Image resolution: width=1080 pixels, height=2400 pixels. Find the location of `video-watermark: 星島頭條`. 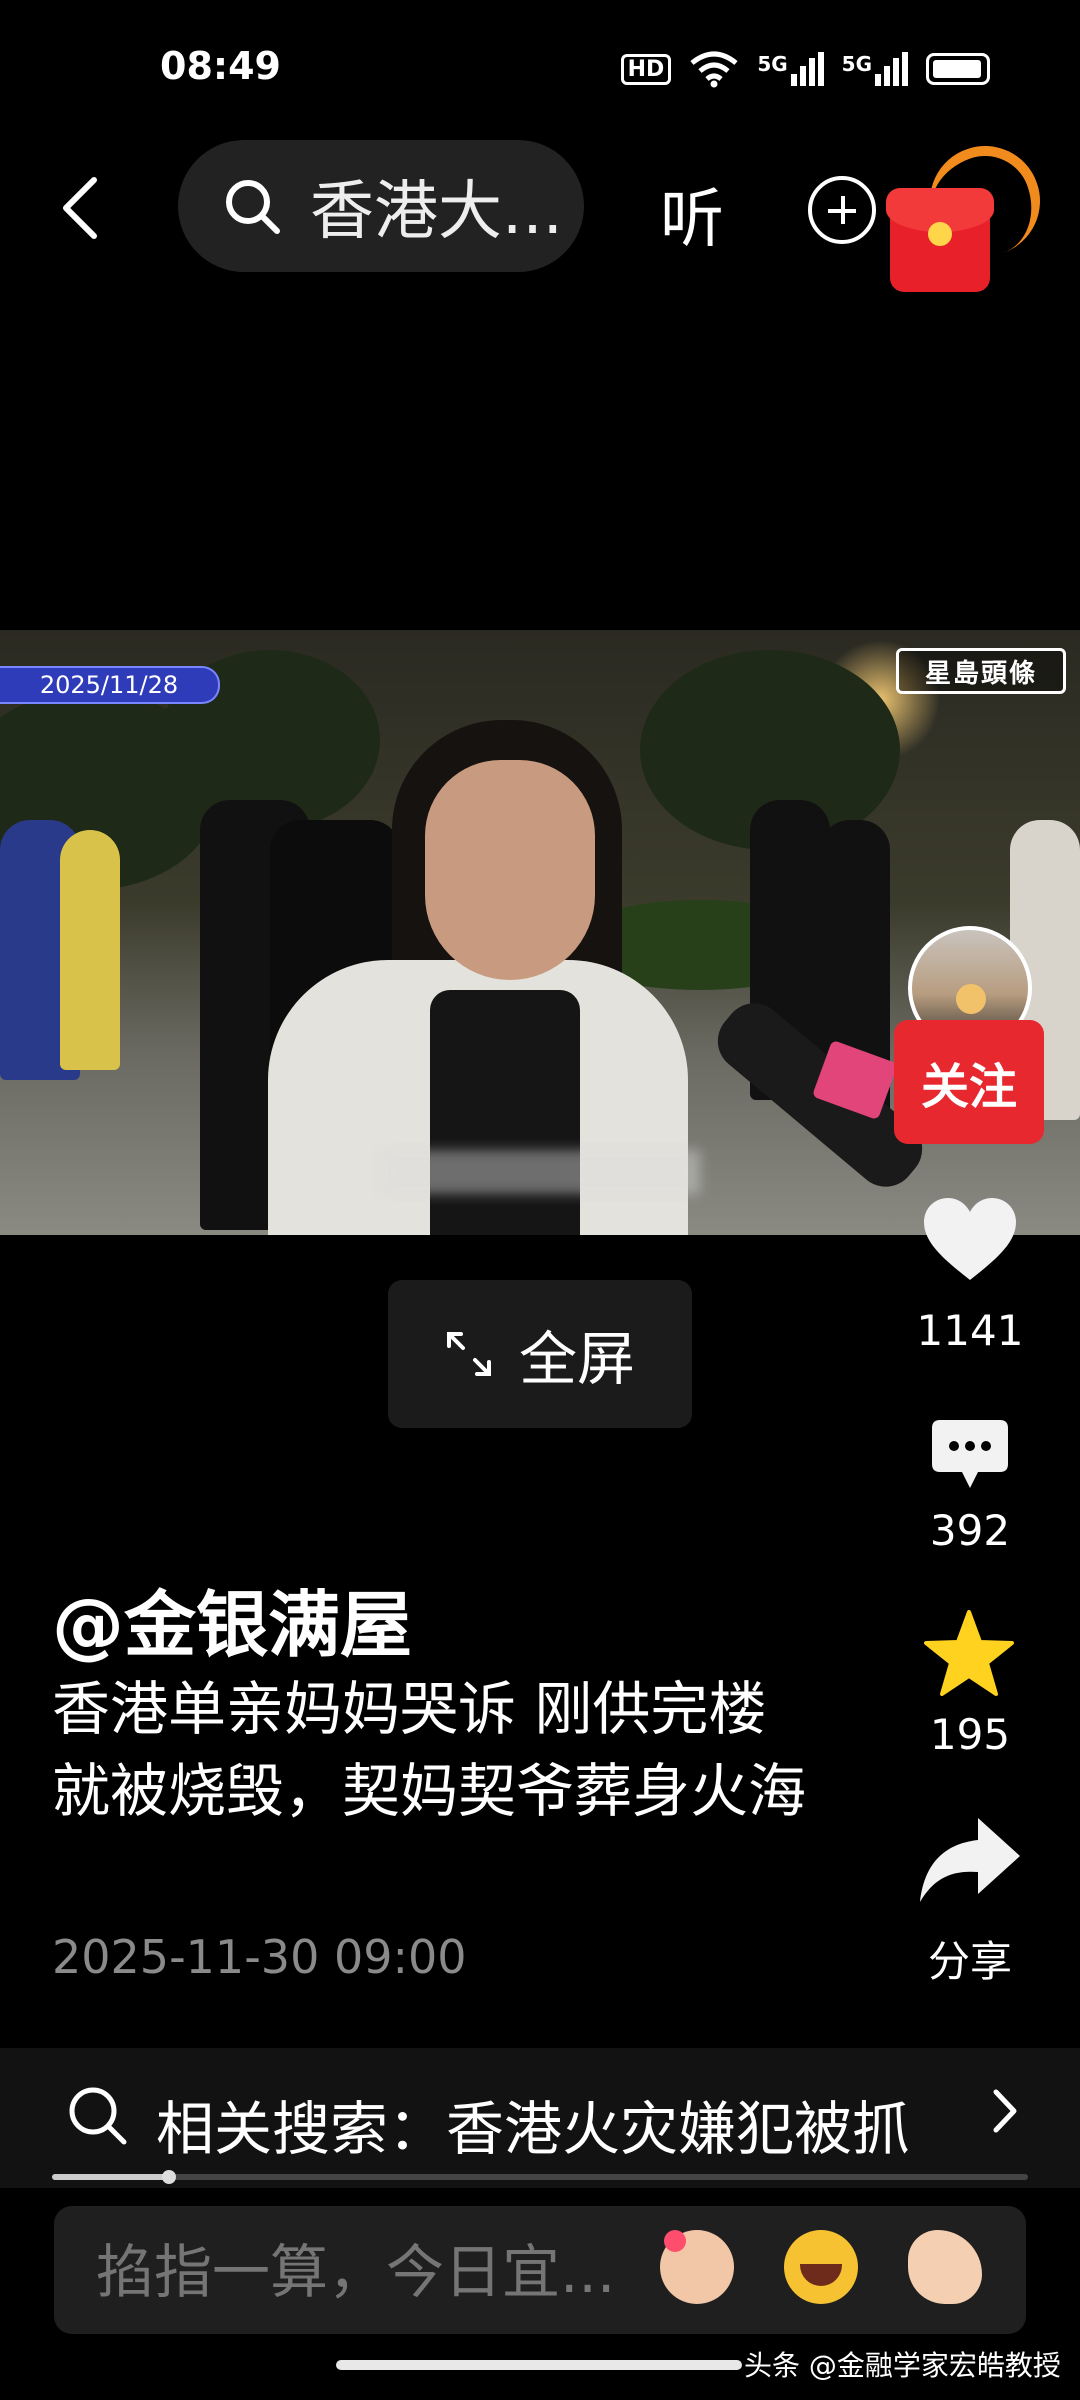

video-watermark: 星島頭條 is located at coordinates (981, 671).